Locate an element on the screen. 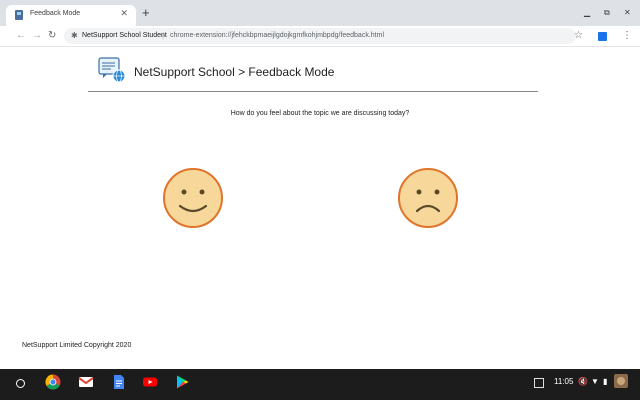  wifi-icon: ▼ is located at coordinates (595, 382).